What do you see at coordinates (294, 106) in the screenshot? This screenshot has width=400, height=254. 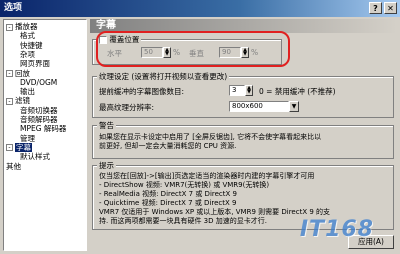 I see `chevron-down-icon: ▼` at bounding box center [294, 106].